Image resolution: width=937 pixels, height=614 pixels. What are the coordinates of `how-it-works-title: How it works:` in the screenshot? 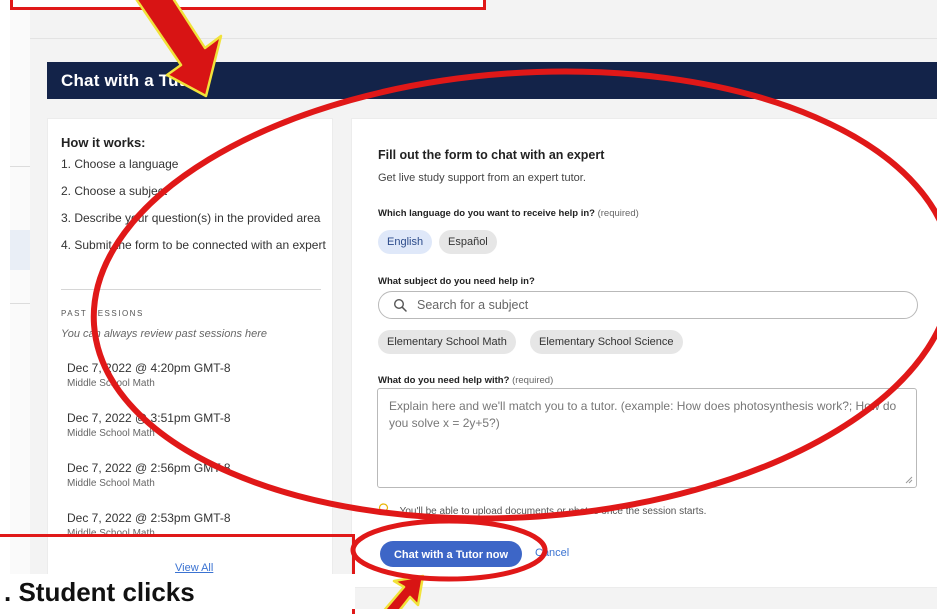 It's located at (103, 142).